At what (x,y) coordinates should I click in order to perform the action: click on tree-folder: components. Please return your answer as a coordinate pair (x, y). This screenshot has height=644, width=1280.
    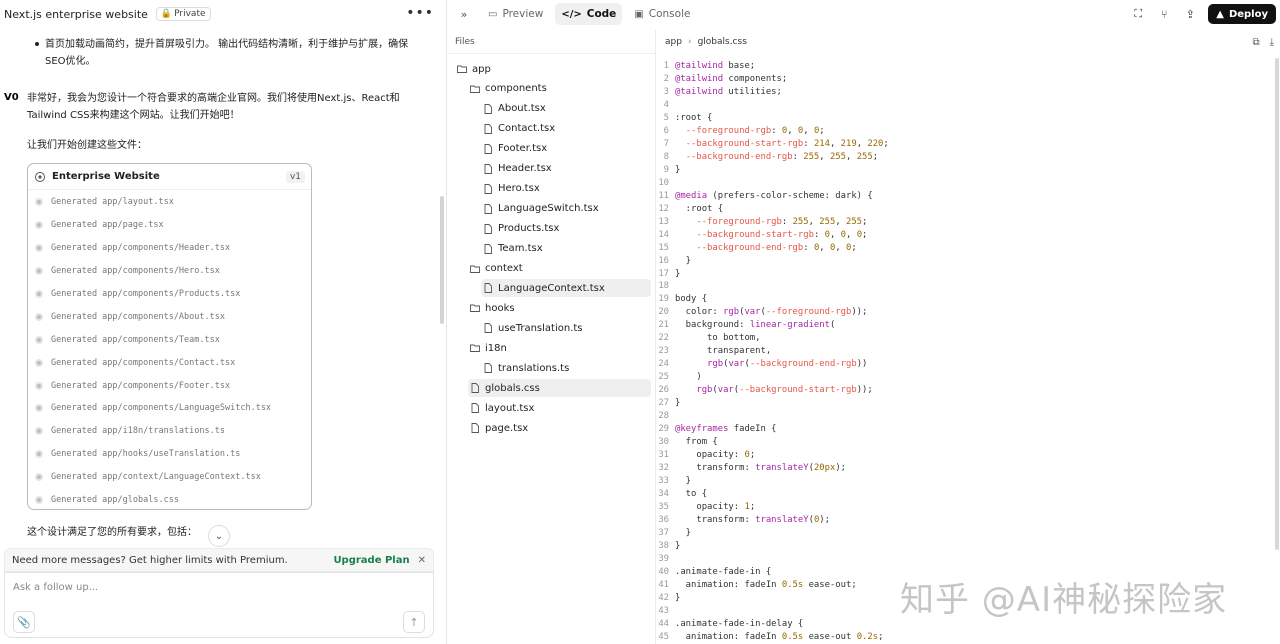
    Looking at the image, I should click on (559, 89).